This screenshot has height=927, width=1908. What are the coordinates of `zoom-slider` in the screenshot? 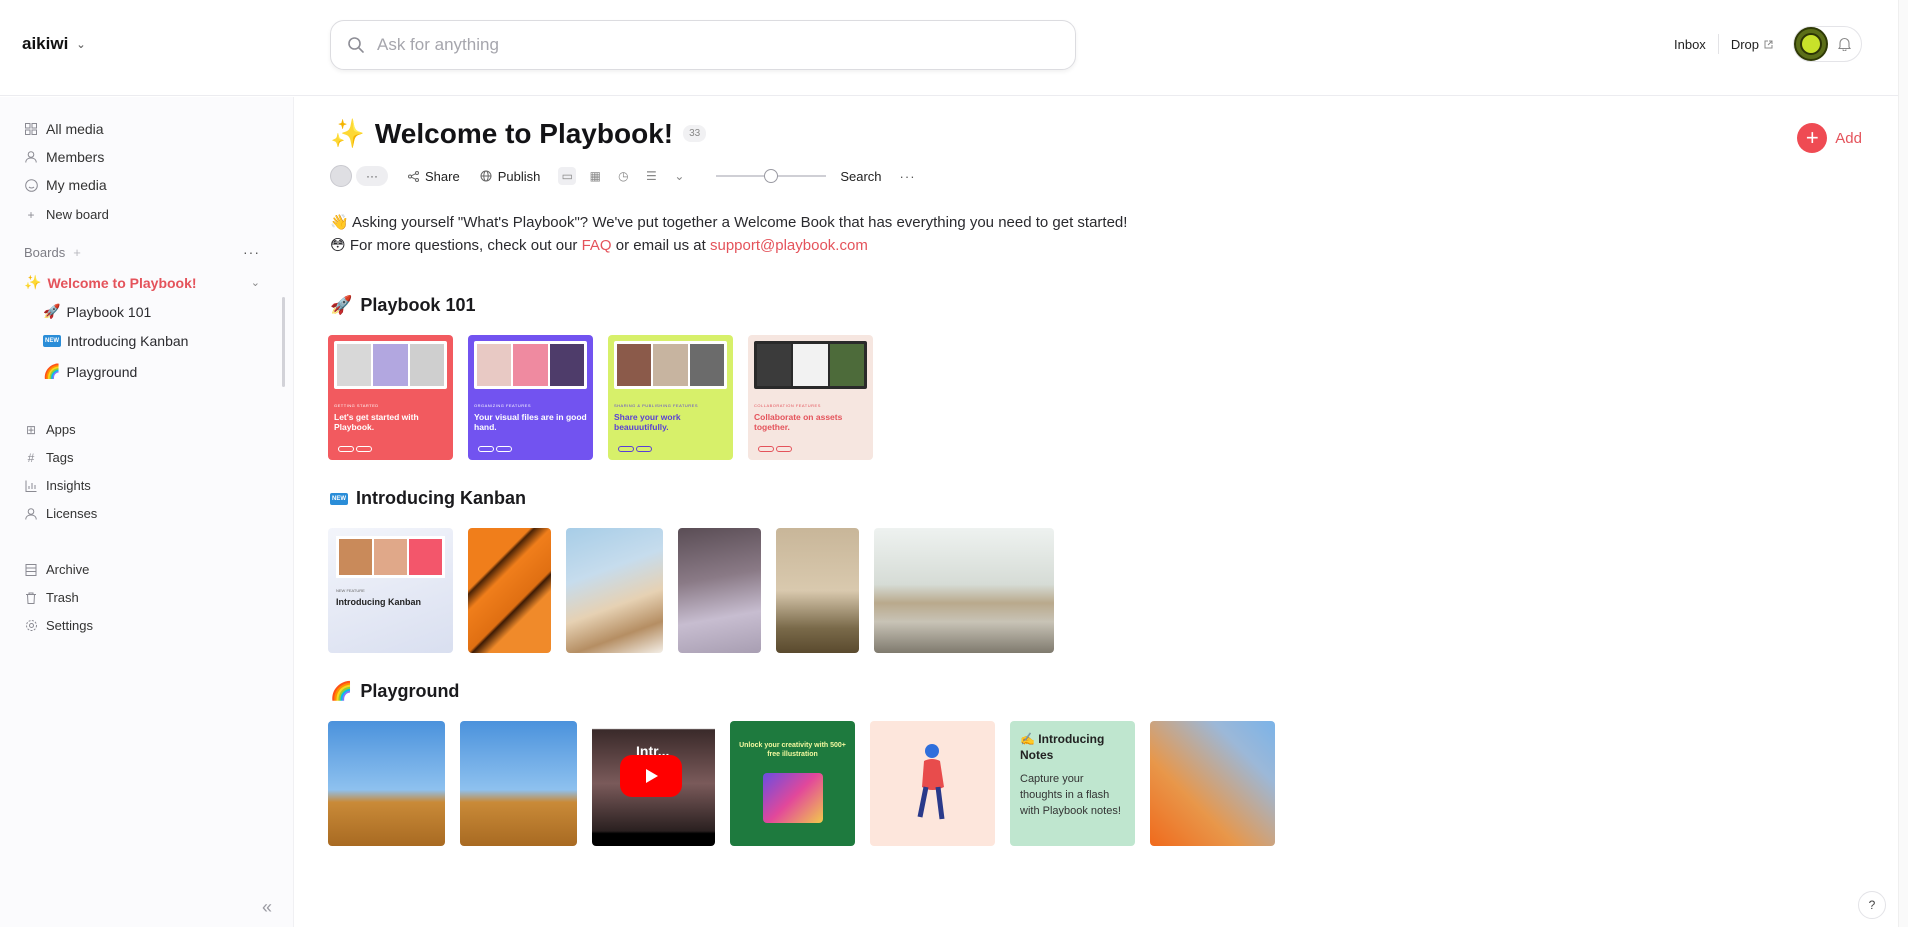 It's located at (771, 176).